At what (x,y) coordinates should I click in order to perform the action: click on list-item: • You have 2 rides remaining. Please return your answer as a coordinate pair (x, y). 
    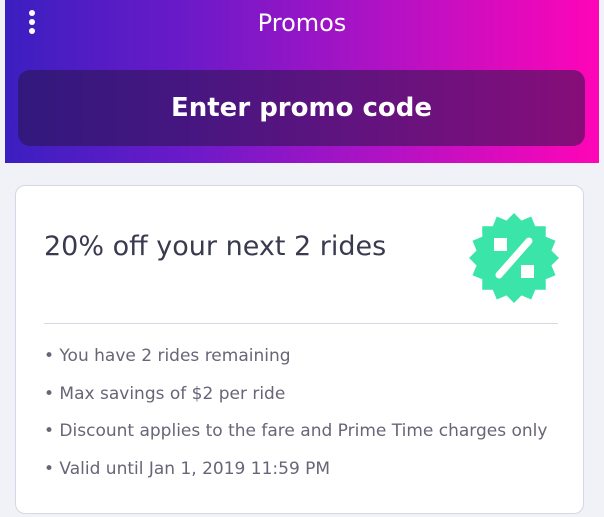
    Looking at the image, I should click on (167, 356).